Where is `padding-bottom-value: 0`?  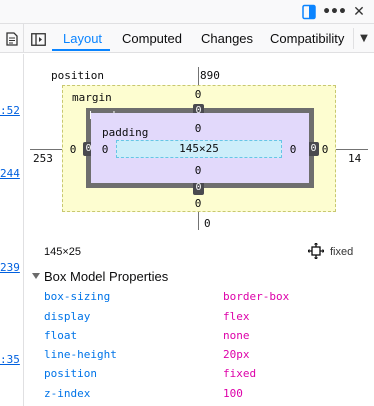
padding-bottom-value: 0 is located at coordinates (198, 170).